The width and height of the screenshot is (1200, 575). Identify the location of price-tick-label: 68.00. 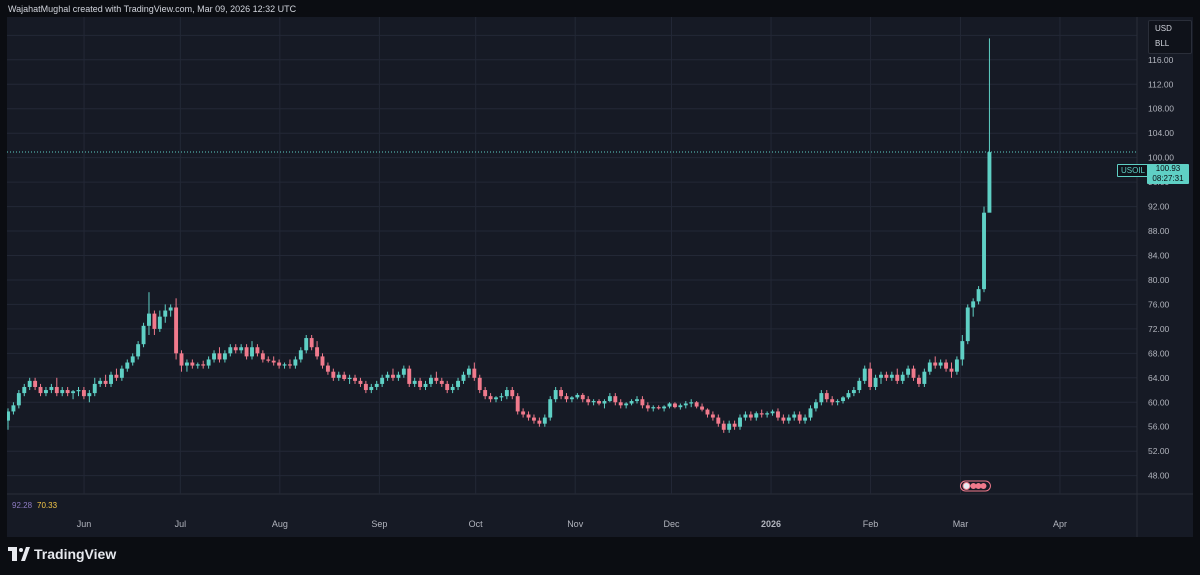
(1159, 353).